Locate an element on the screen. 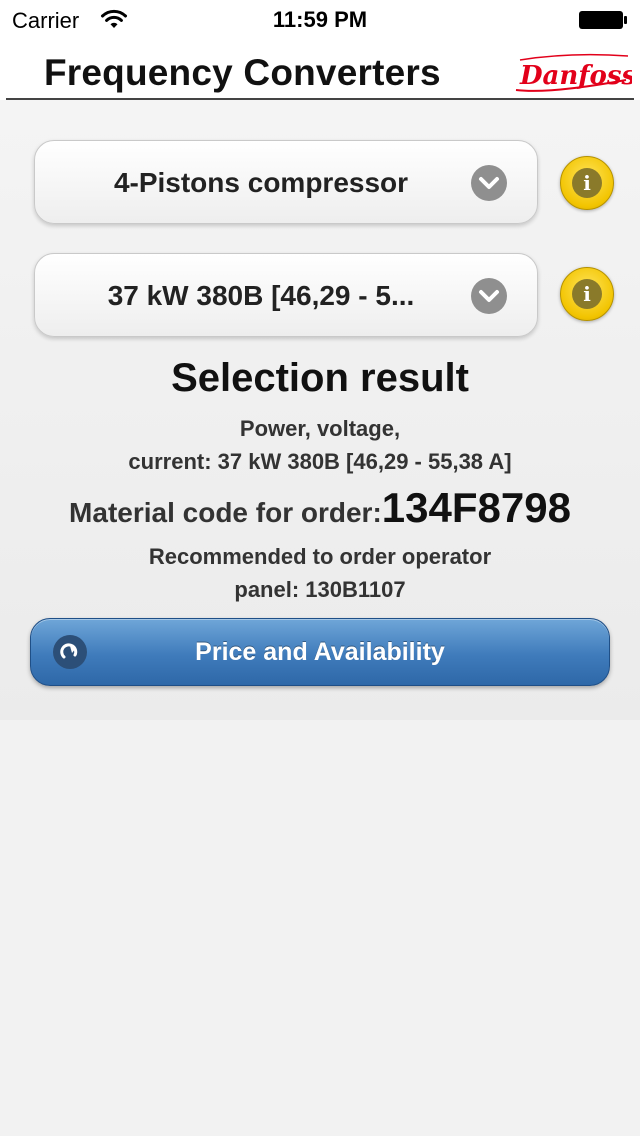 Image resolution: width=640 pixels, height=1136 pixels. compressor-info-button: i is located at coordinates (587, 183).